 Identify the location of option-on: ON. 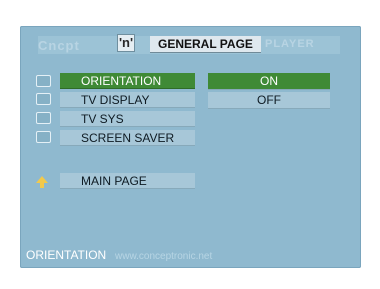
(269, 81).